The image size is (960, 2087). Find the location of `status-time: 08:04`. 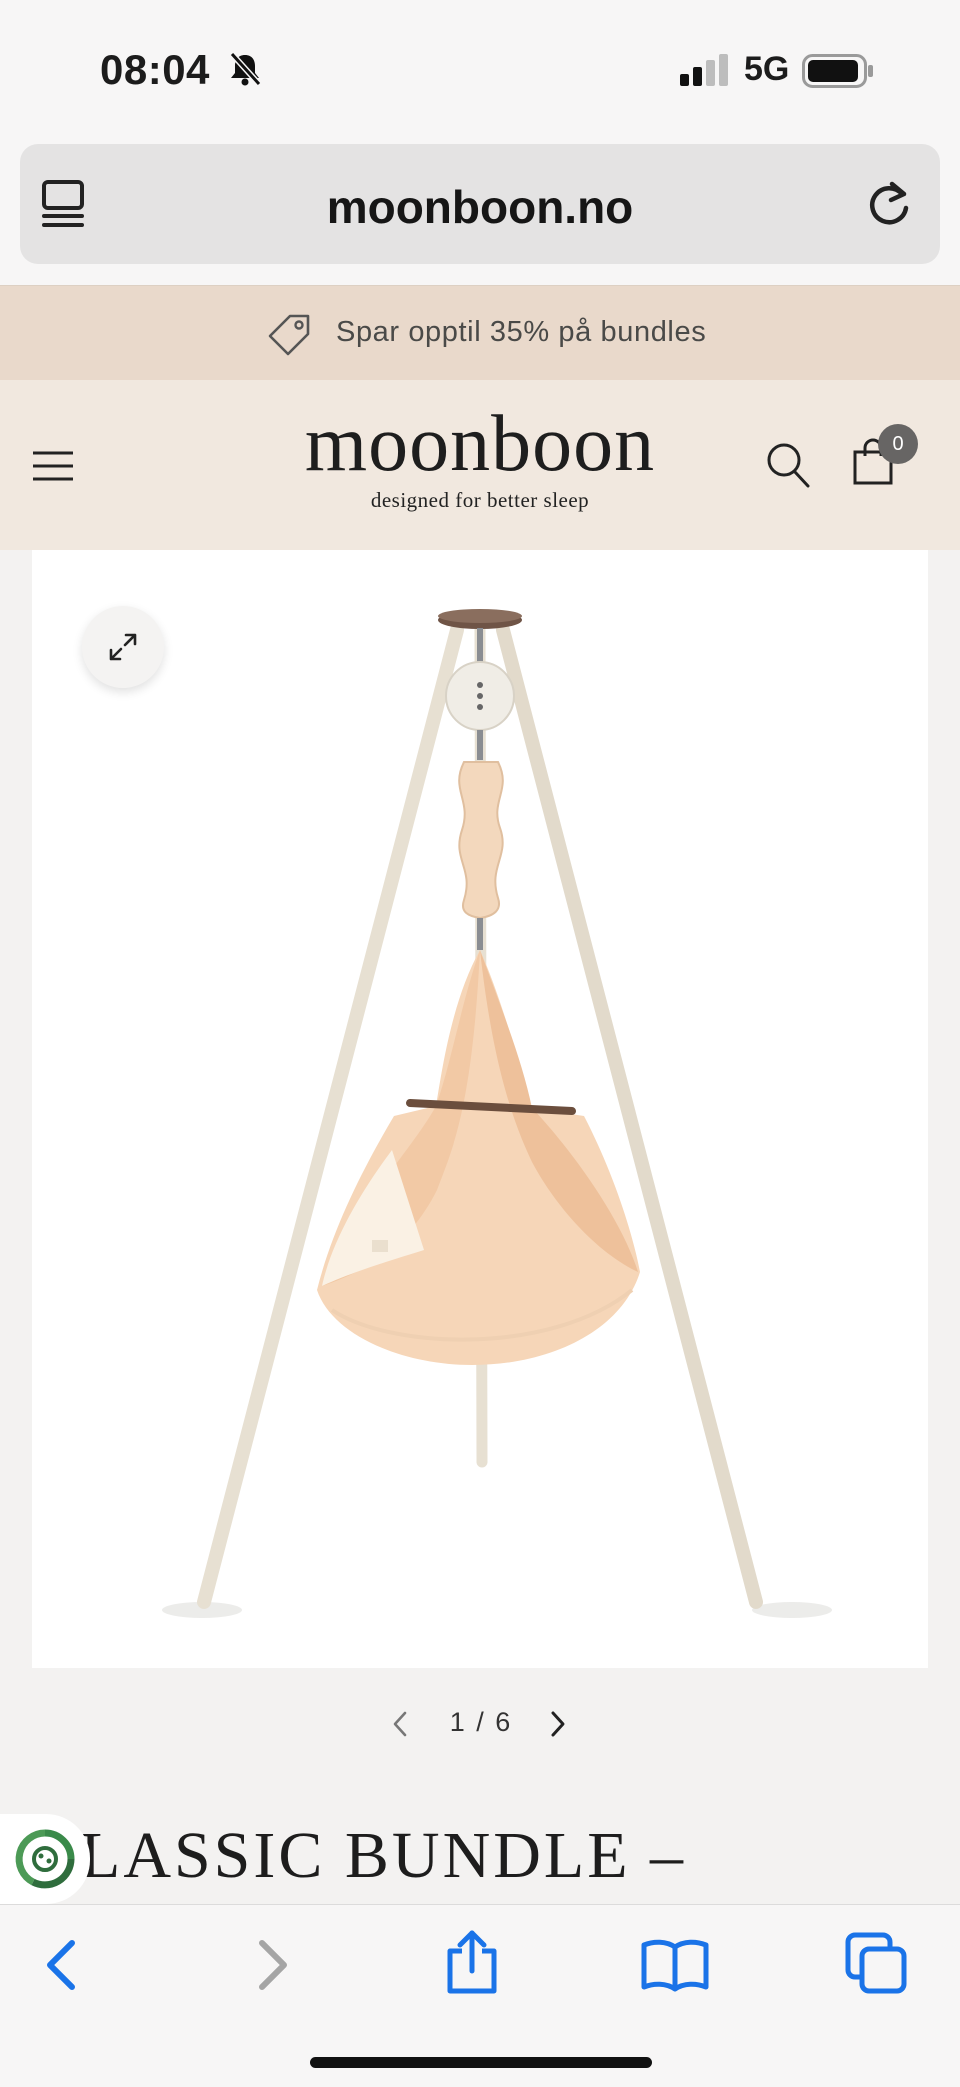

status-time: 08:04 is located at coordinates (155, 69).